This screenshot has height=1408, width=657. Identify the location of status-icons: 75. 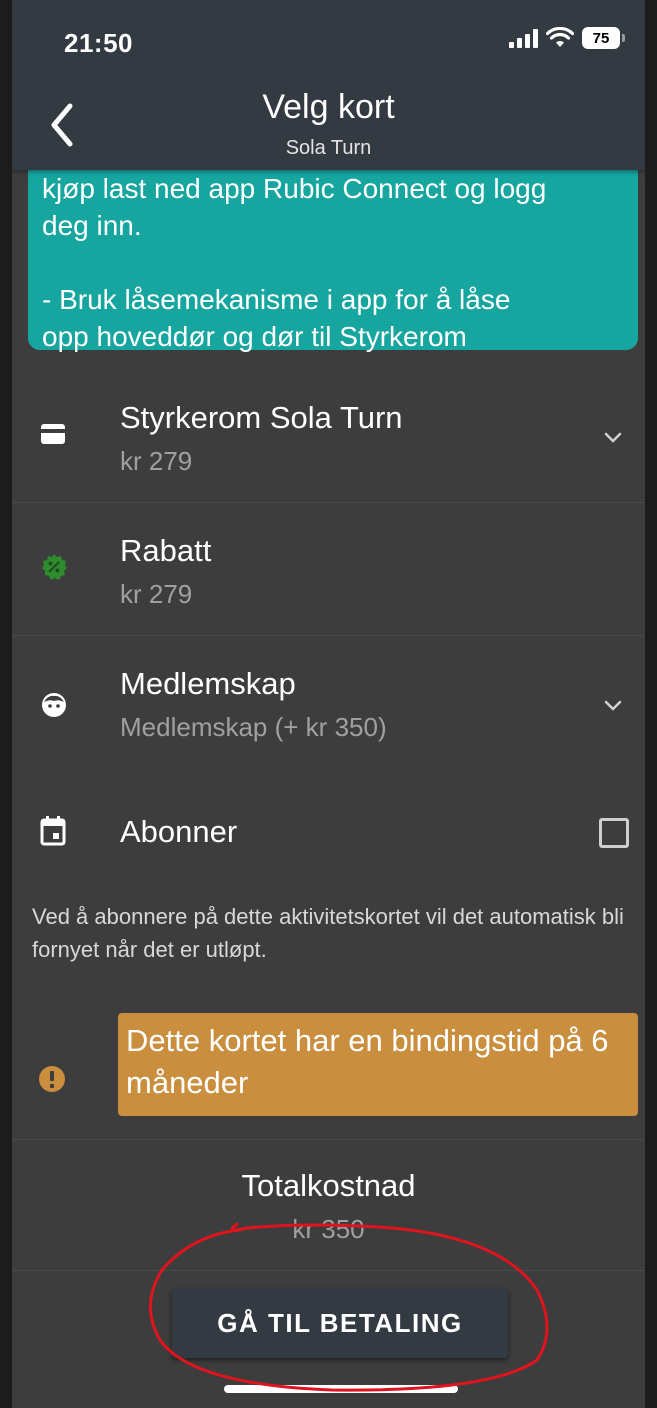
(567, 38).